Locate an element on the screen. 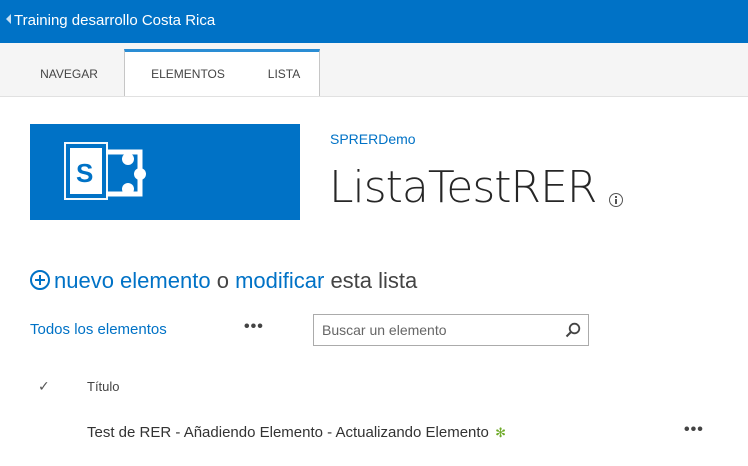  page-title: ListaTestRER is located at coordinates (463, 187).